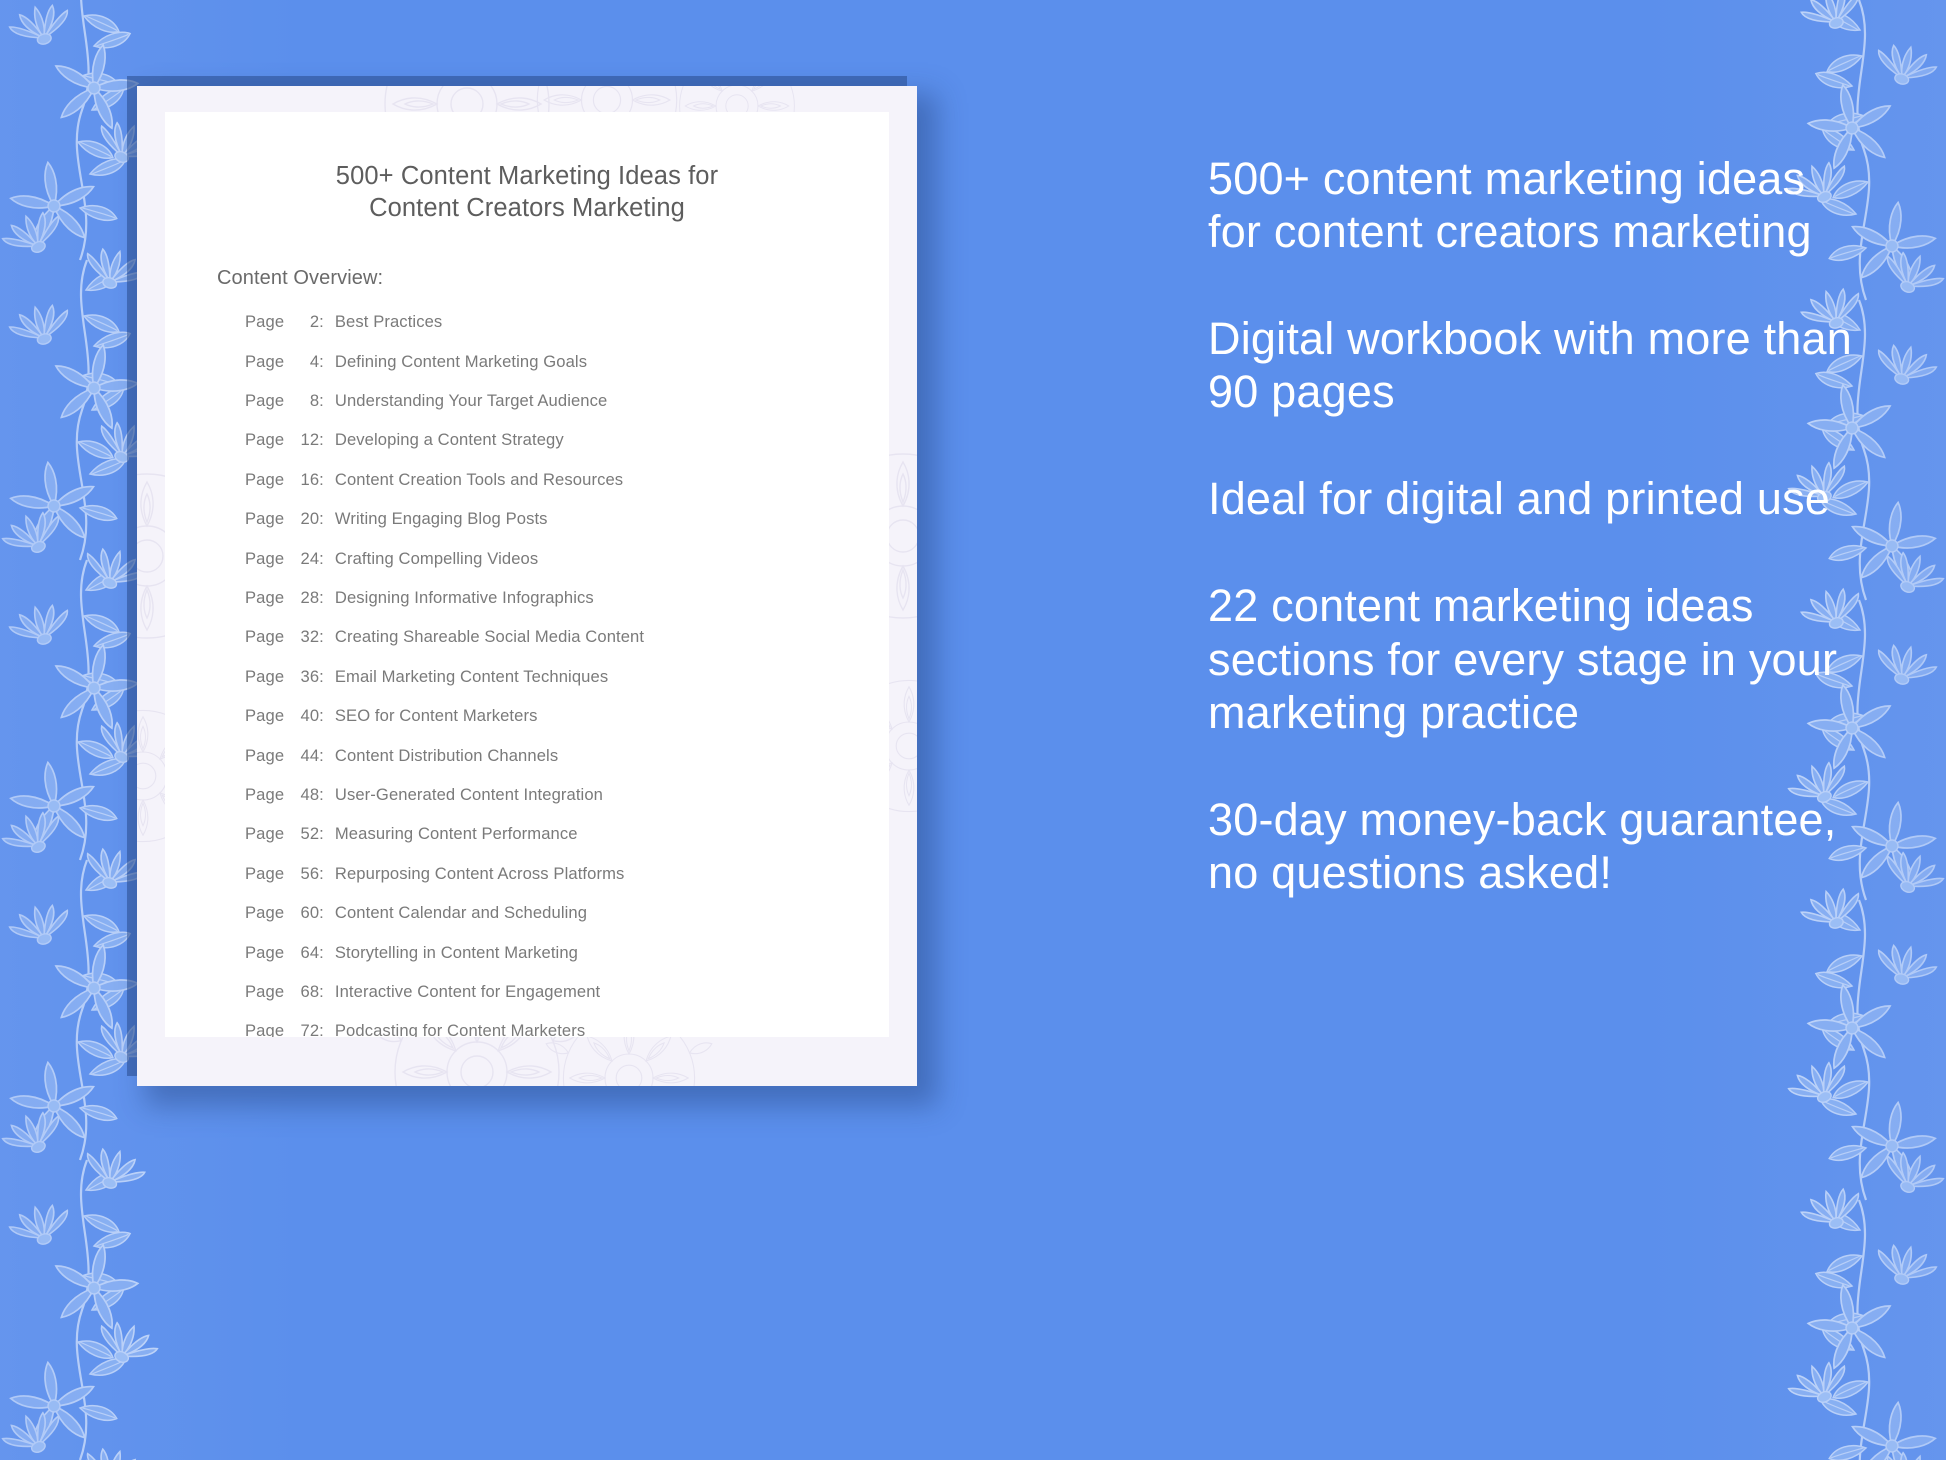  Describe the element at coordinates (388, 322) in the screenshot. I see `toc-entry-title: Best Practices` at that location.